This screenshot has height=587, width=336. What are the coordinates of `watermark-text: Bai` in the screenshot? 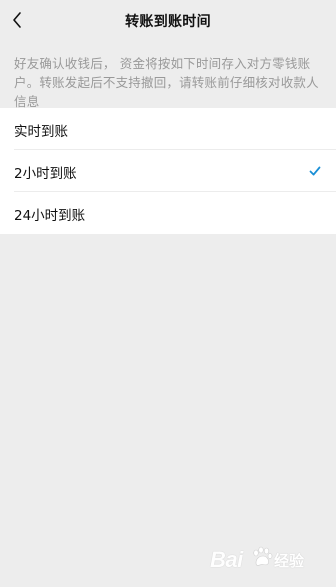 It's located at (226, 559).